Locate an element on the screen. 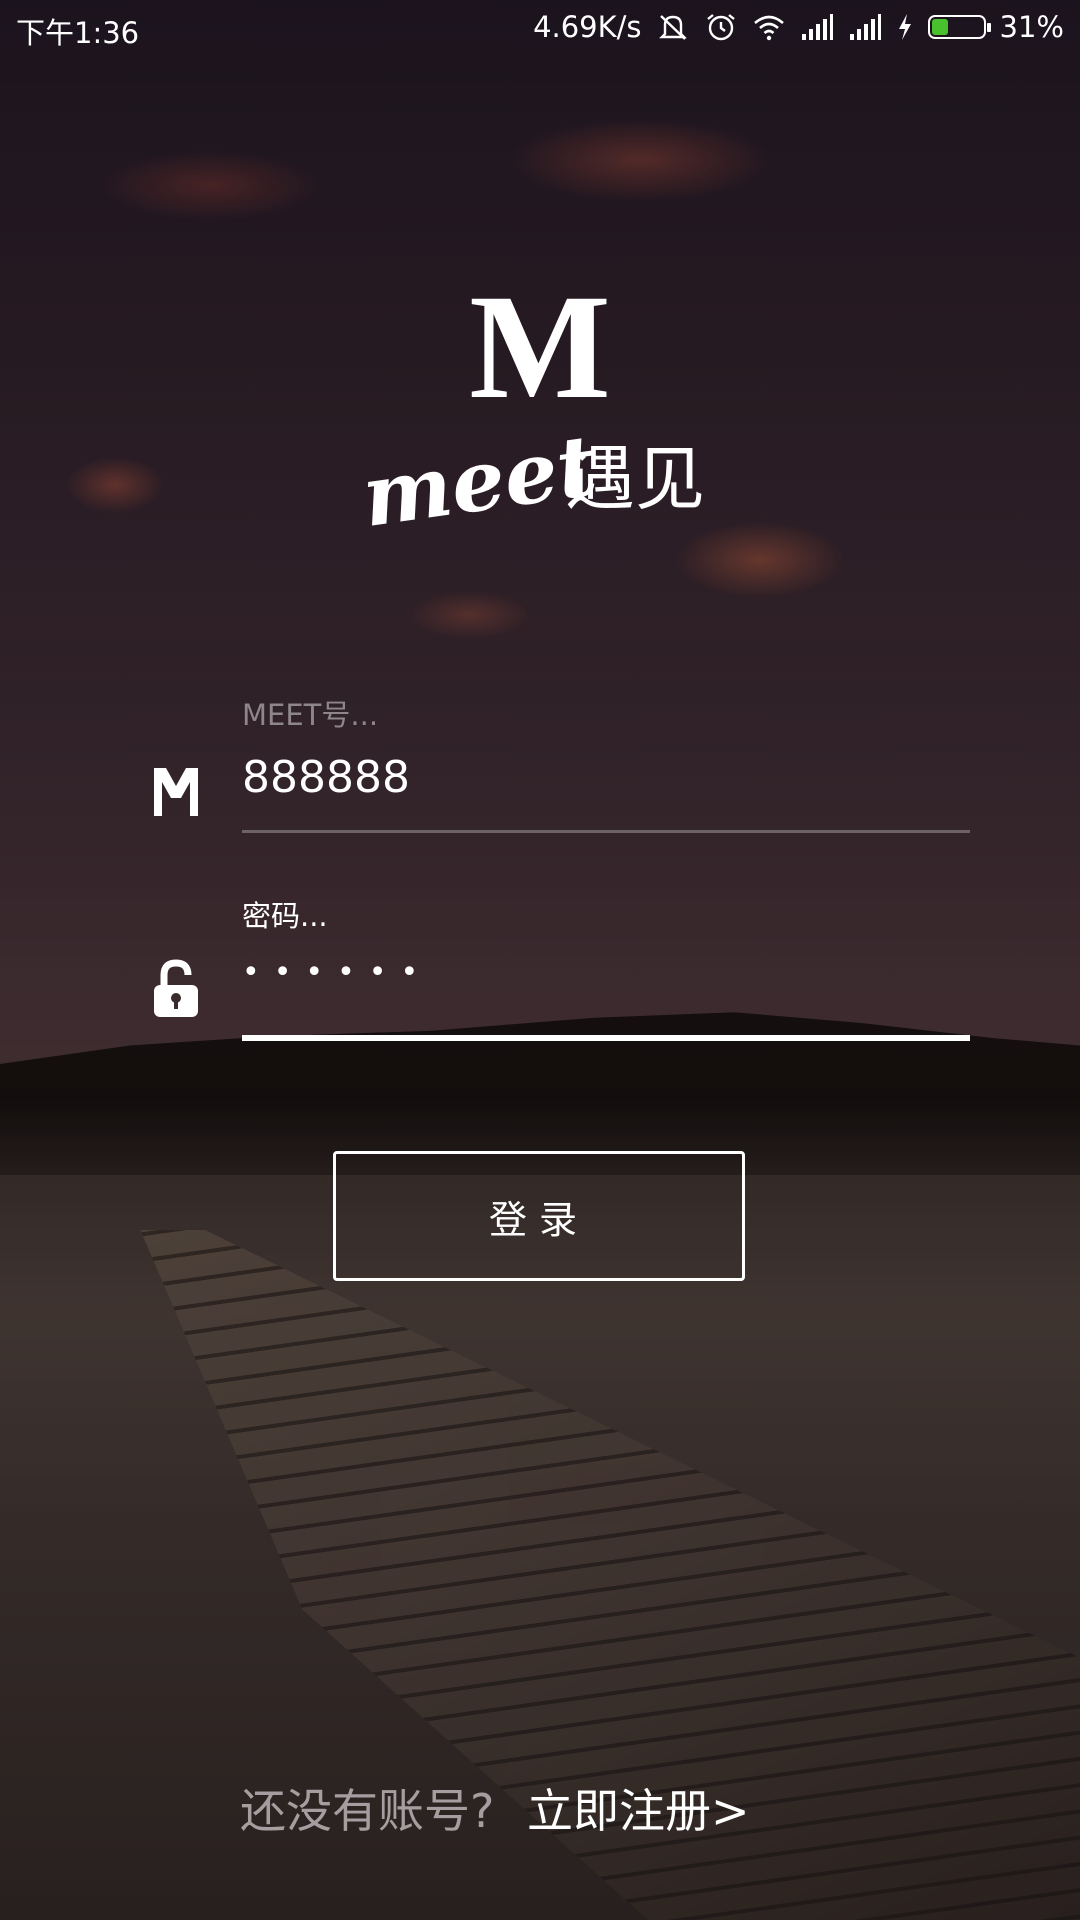  password-input: •••••• is located at coordinates (337, 972).